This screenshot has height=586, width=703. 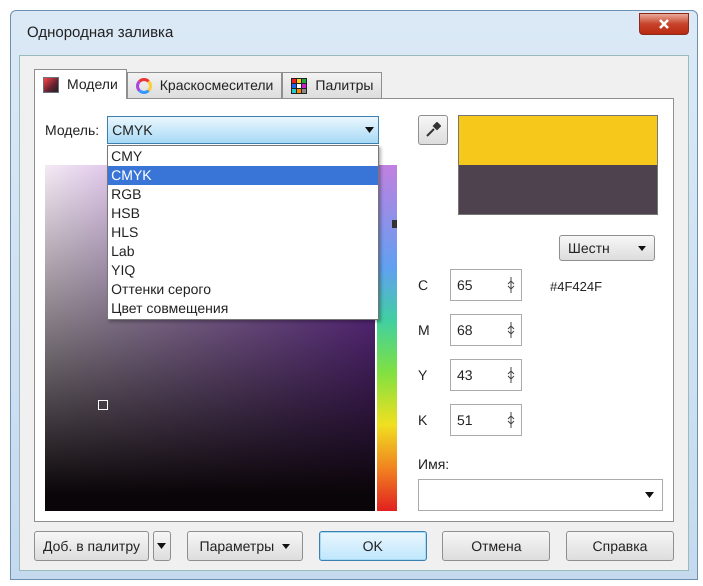 I want to click on color-picker-marker, so click(x=103, y=405).